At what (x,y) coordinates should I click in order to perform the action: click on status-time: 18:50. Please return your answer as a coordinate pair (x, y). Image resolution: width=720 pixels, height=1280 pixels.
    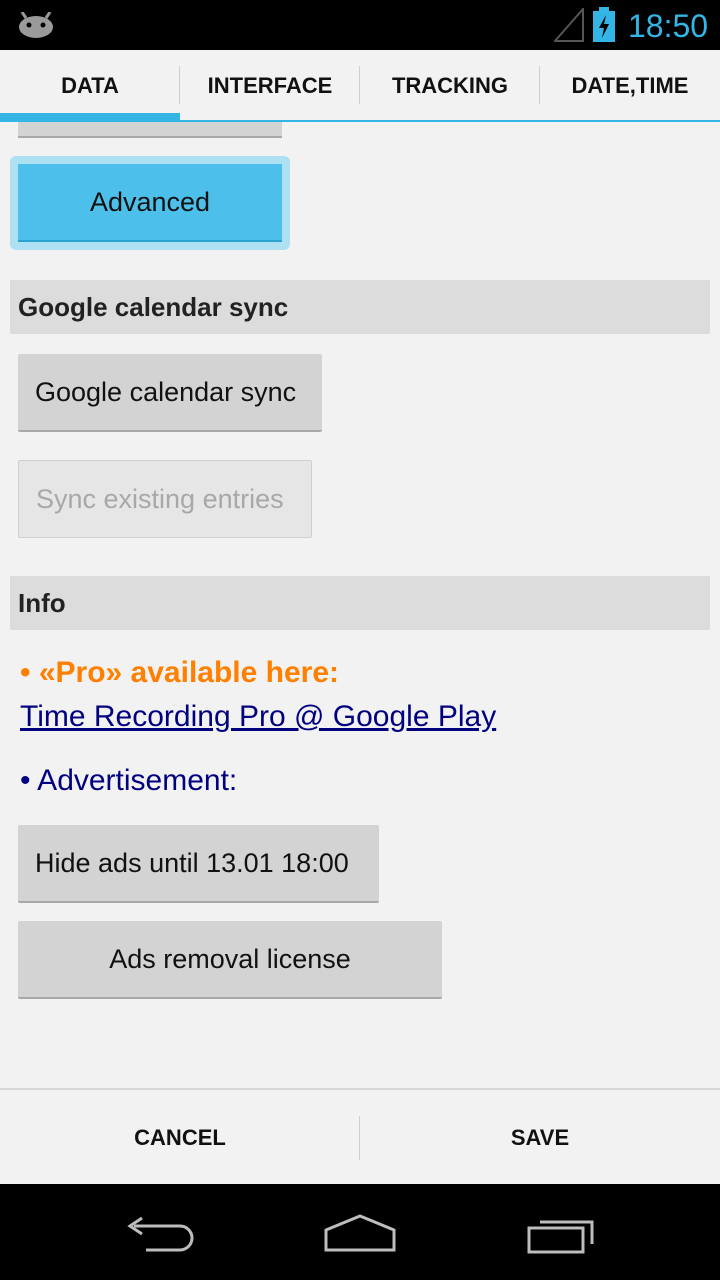
    Looking at the image, I should click on (668, 26).